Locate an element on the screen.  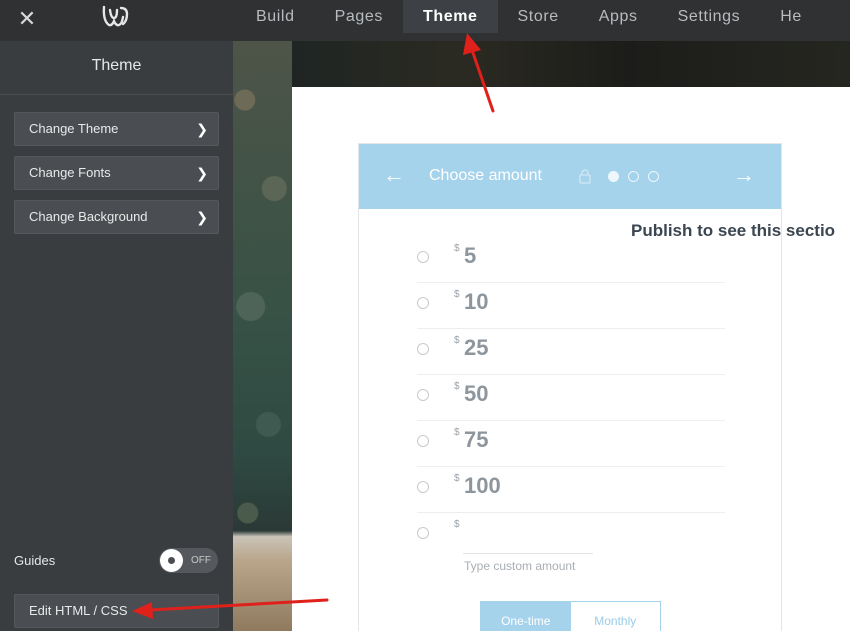
change-theme-label: Change Theme is located at coordinates (74, 128).